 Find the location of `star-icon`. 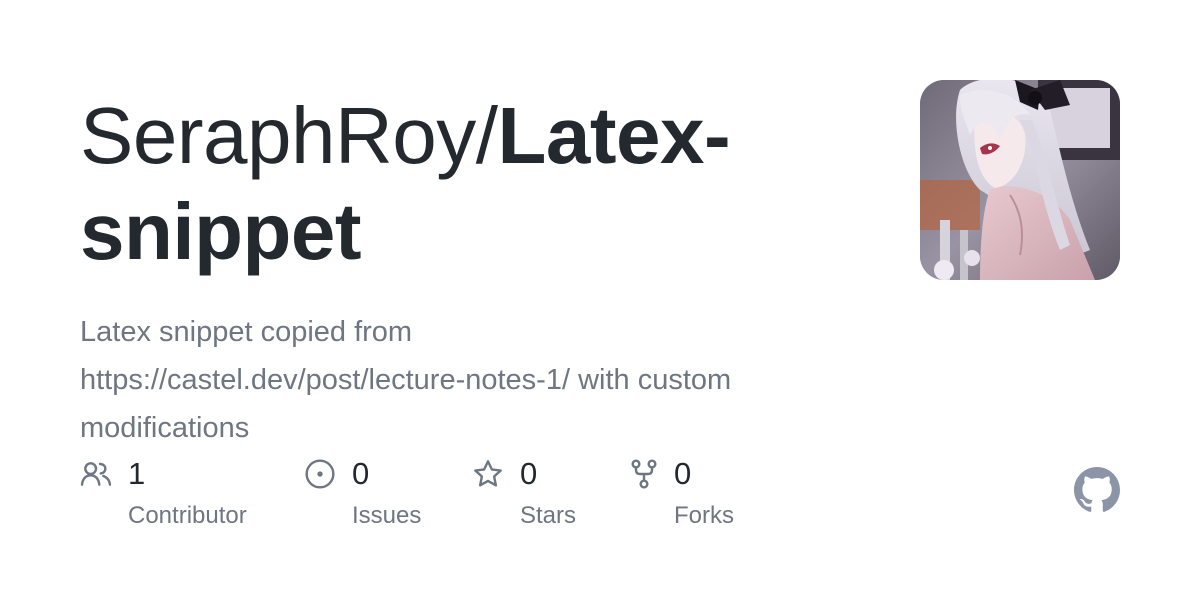

star-icon is located at coordinates (488, 473).